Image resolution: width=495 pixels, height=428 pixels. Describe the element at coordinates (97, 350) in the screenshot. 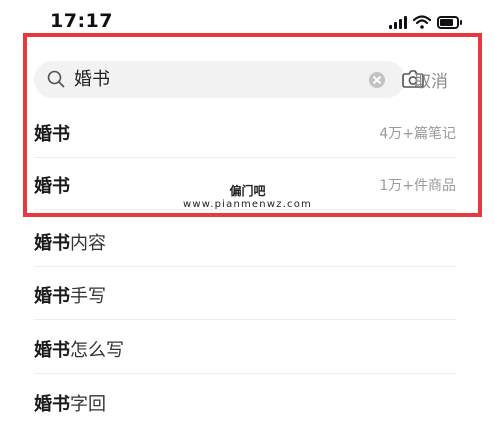

I see `suggestion-suffix: 怎么写` at that location.